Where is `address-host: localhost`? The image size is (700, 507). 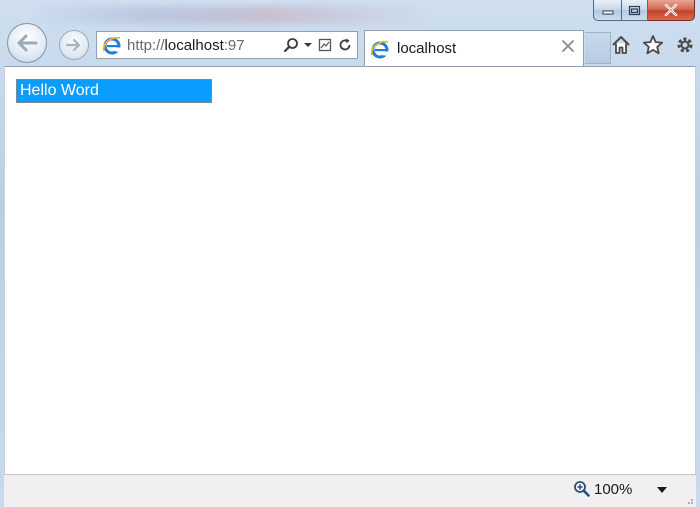
address-host: localhost is located at coordinates (194, 45).